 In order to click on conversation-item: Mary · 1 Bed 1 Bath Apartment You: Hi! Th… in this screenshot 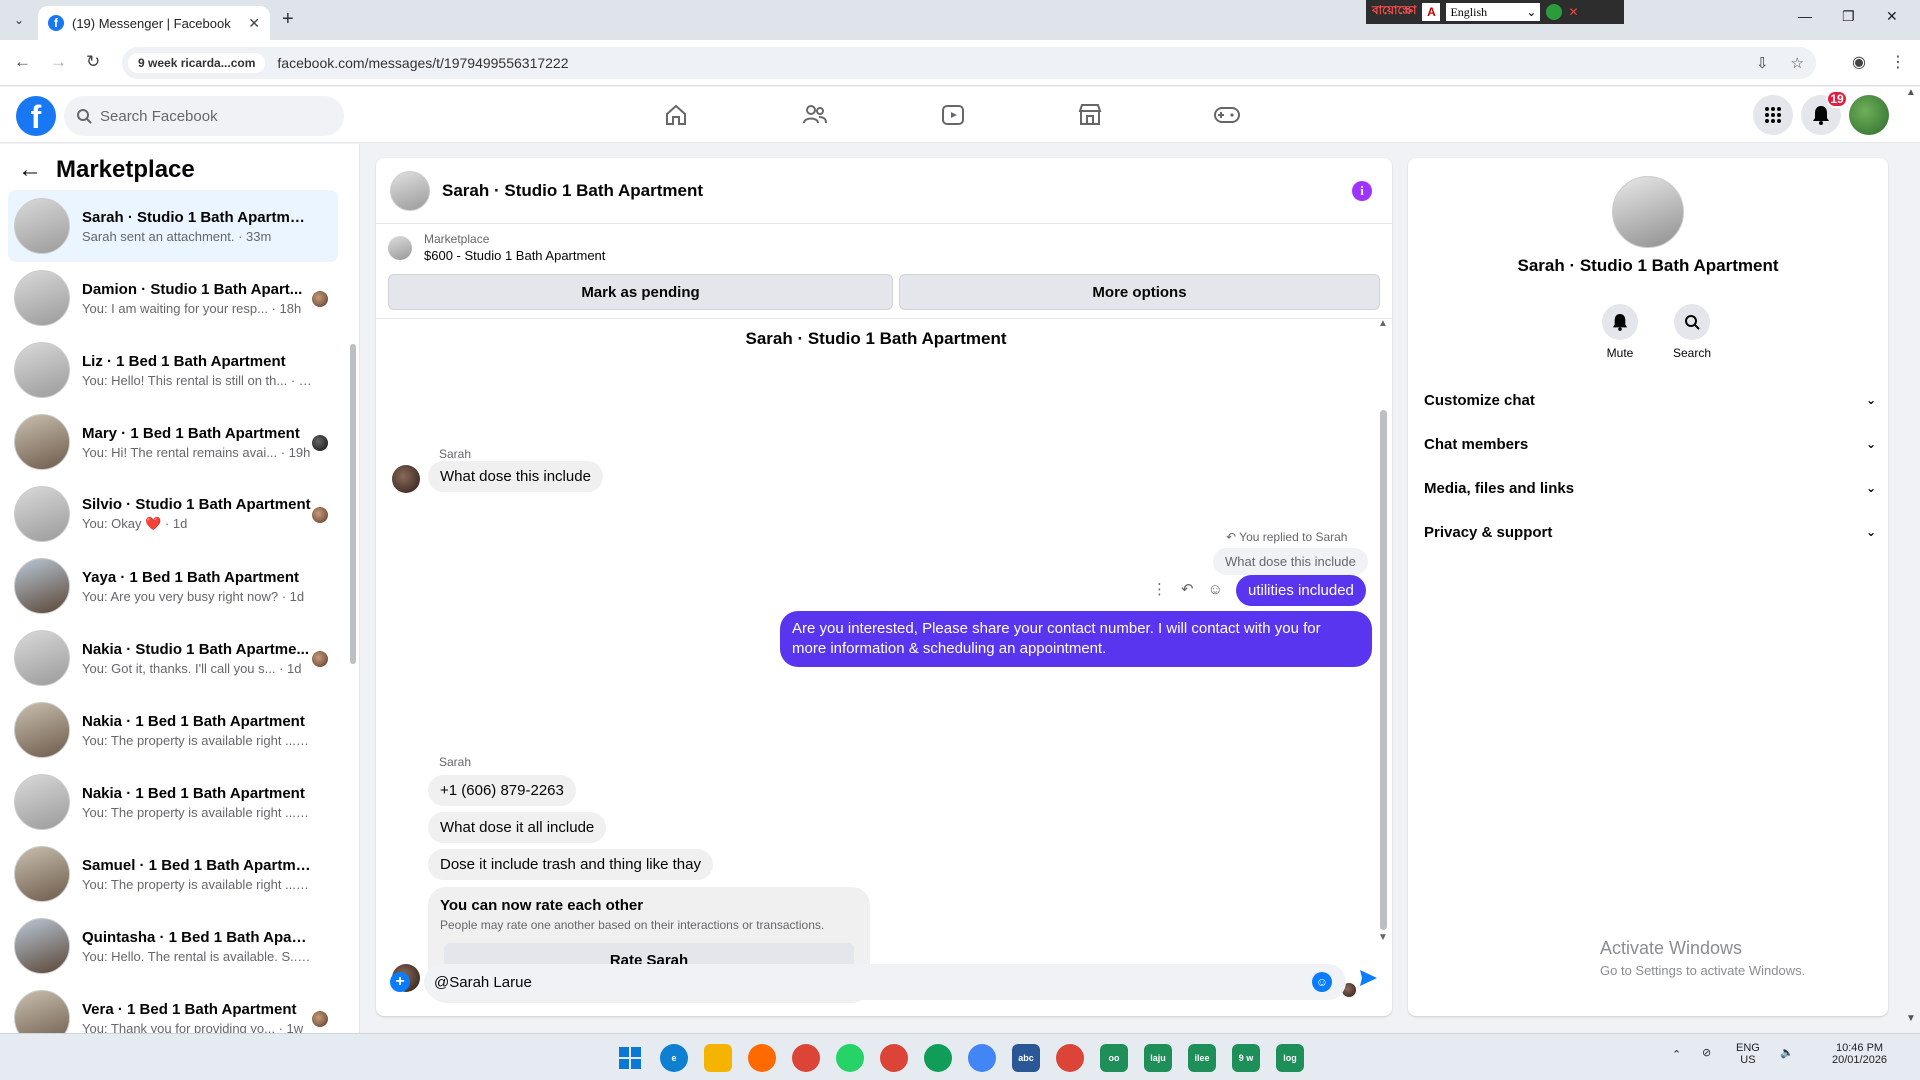, I will do `click(173, 442)`.